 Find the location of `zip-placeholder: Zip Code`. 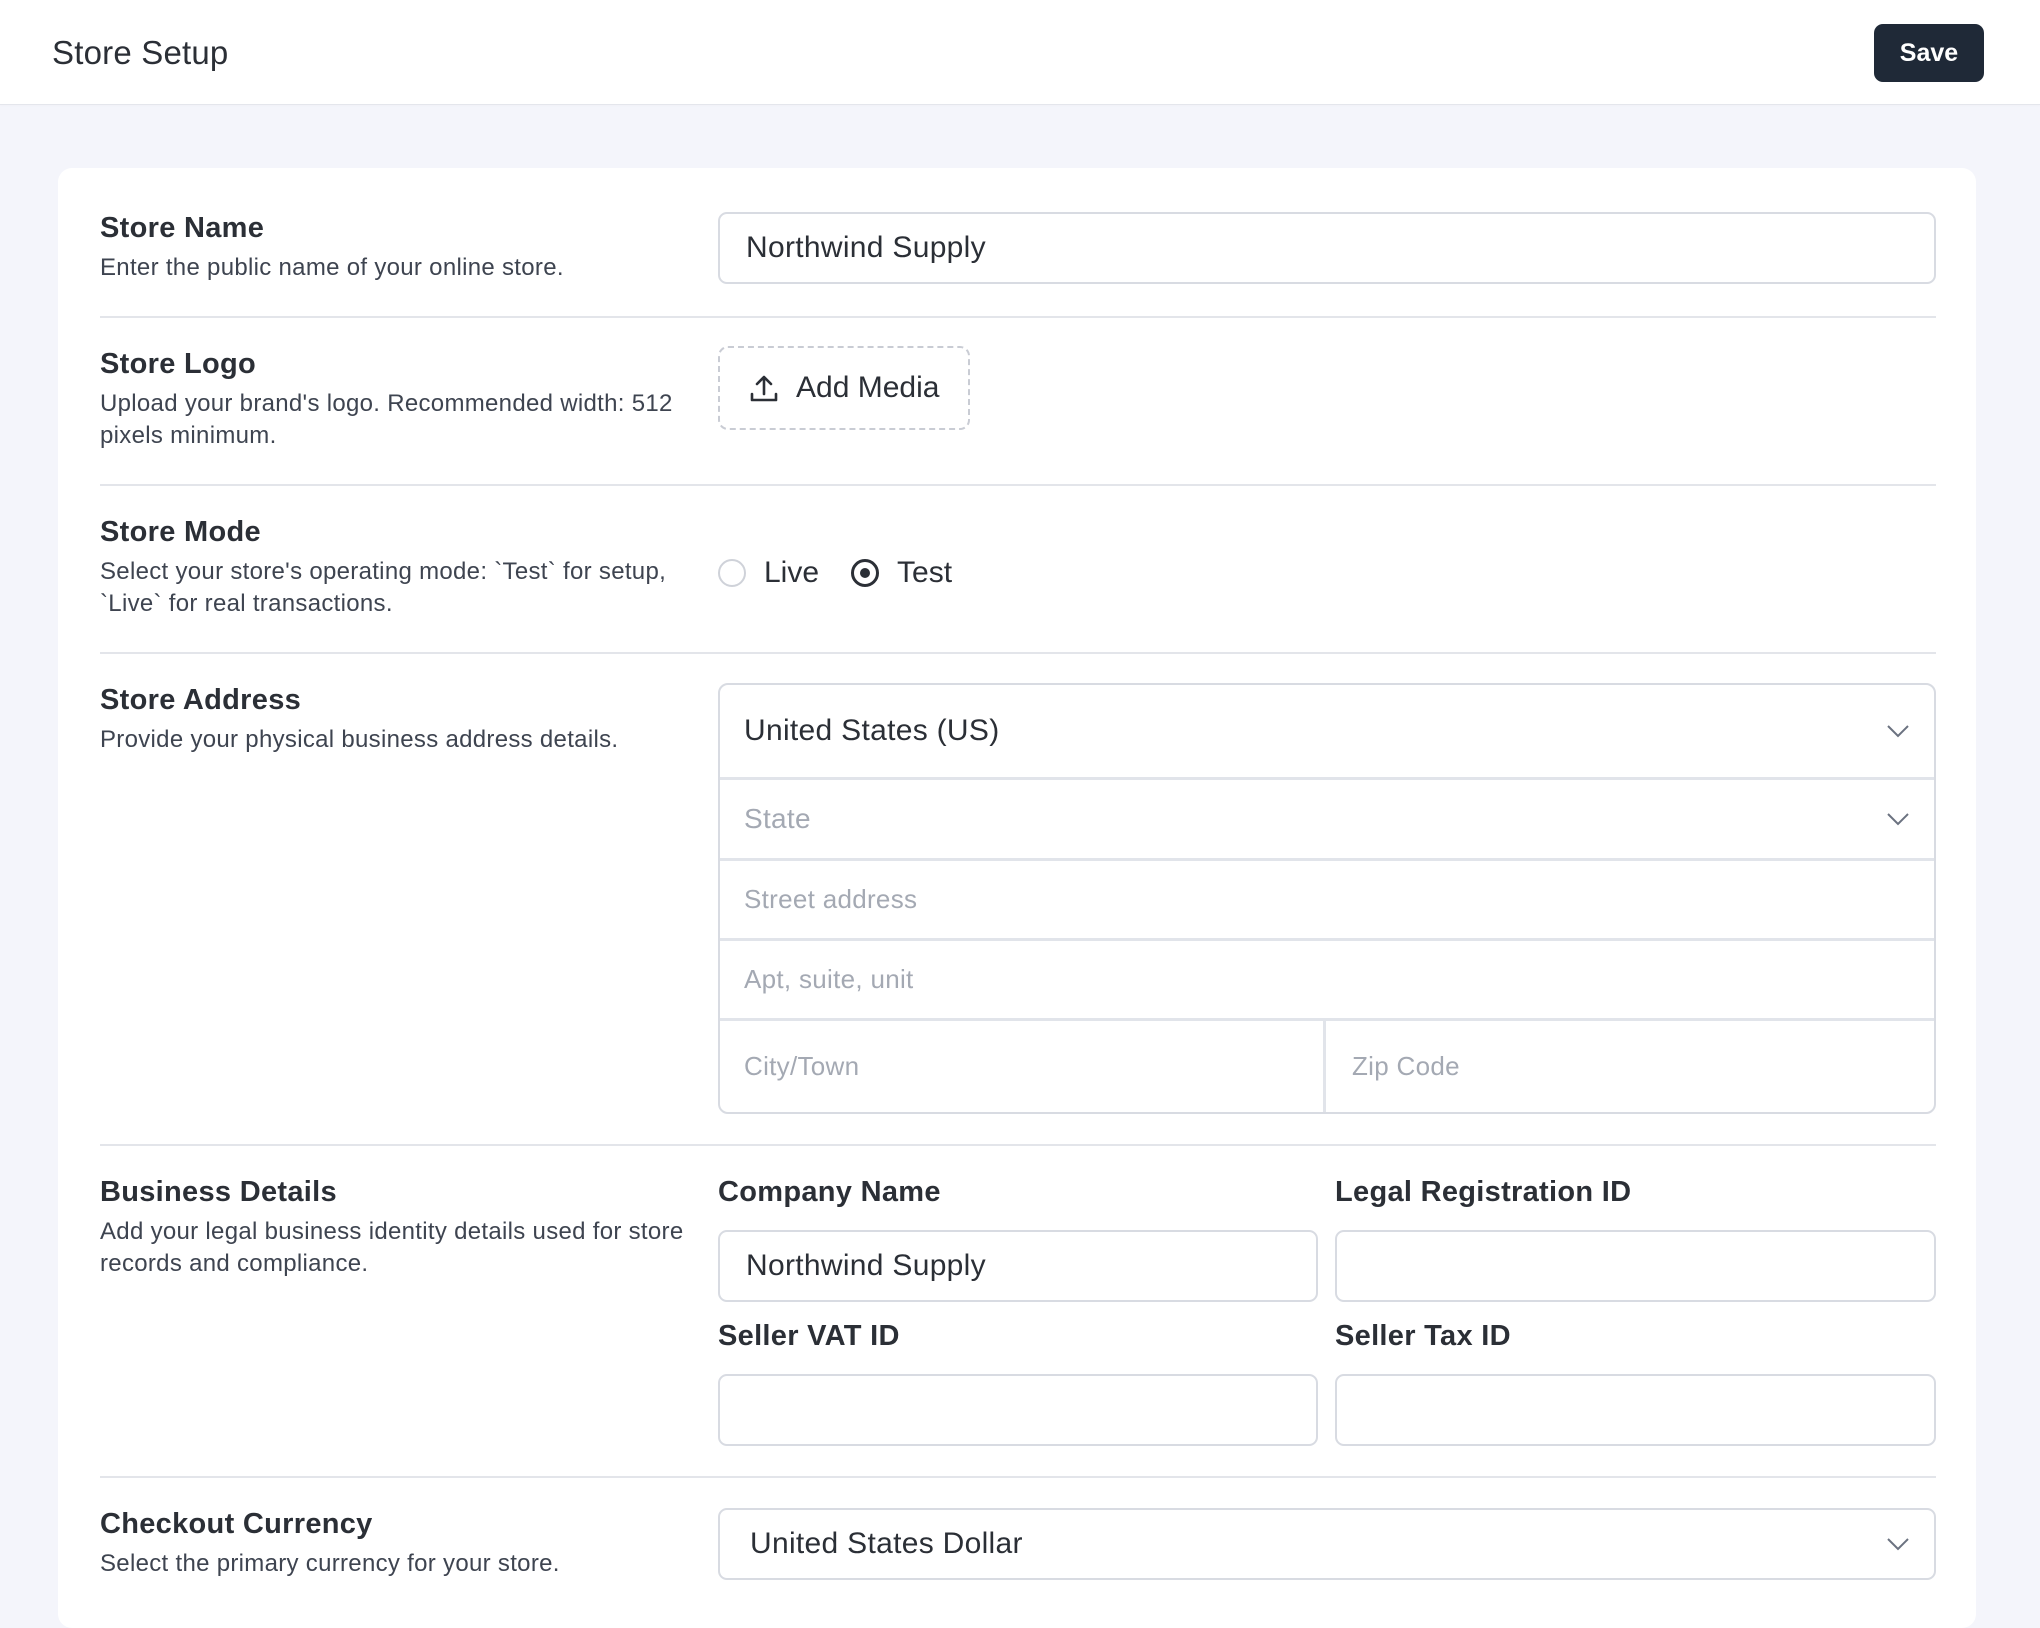

zip-placeholder: Zip Code is located at coordinates (1406, 1066).